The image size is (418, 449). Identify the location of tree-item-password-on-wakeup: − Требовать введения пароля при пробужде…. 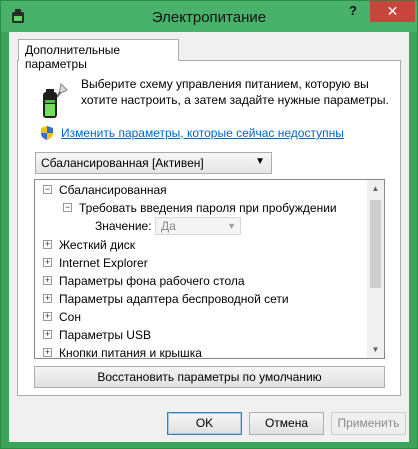
(195, 208).